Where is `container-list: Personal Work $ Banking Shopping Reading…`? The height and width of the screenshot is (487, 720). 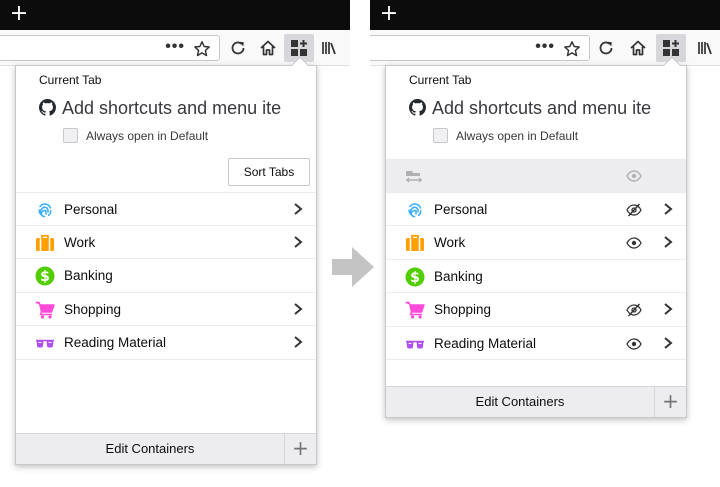
container-list: Personal Work $ Banking Shopping Reading… is located at coordinates (166, 276).